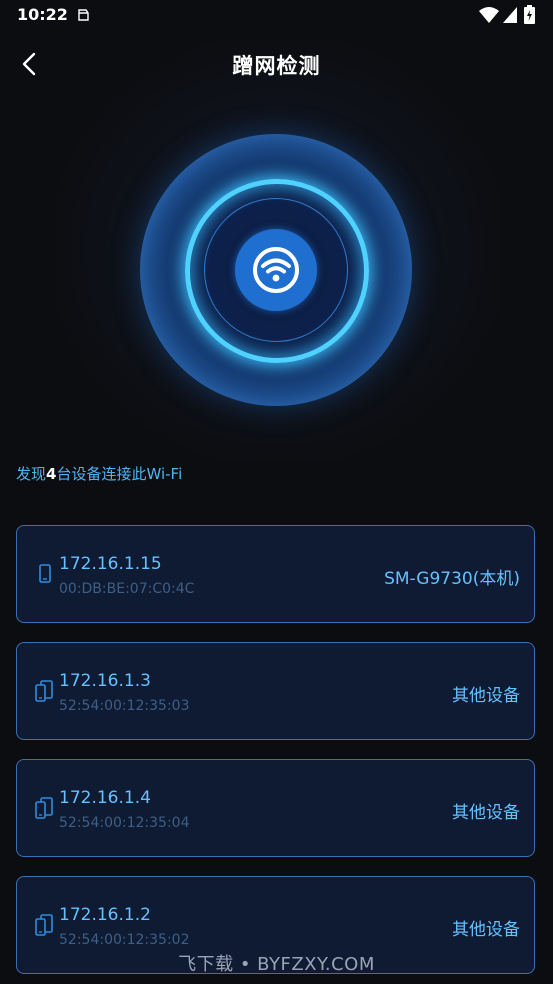 This screenshot has height=984, width=553. Describe the element at coordinates (42, 14) in the screenshot. I see `status-time: 10:22` at that location.